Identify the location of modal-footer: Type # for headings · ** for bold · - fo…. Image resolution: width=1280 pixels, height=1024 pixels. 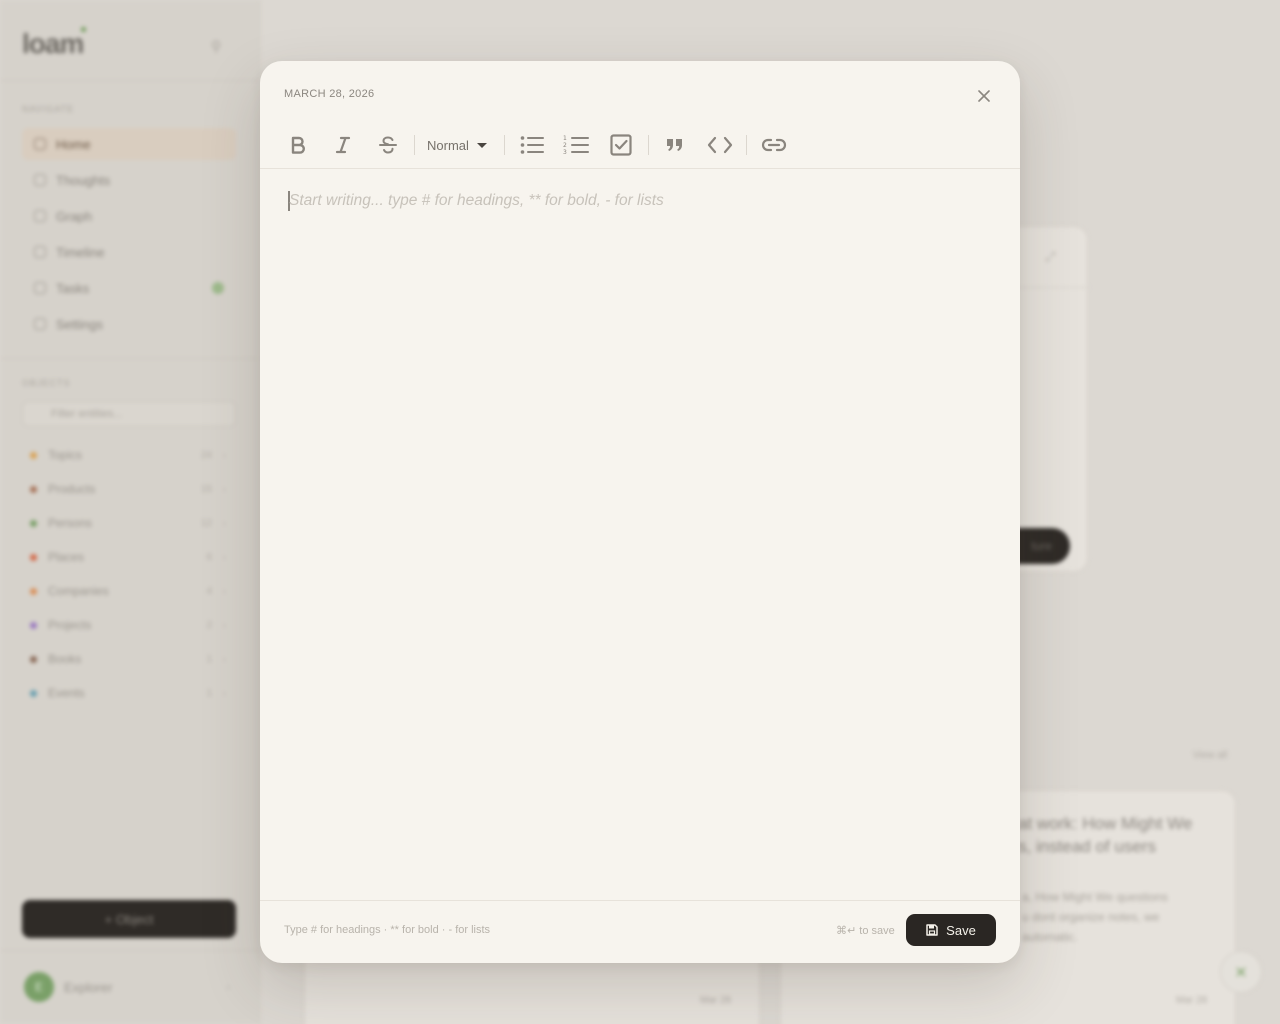
(640, 931).